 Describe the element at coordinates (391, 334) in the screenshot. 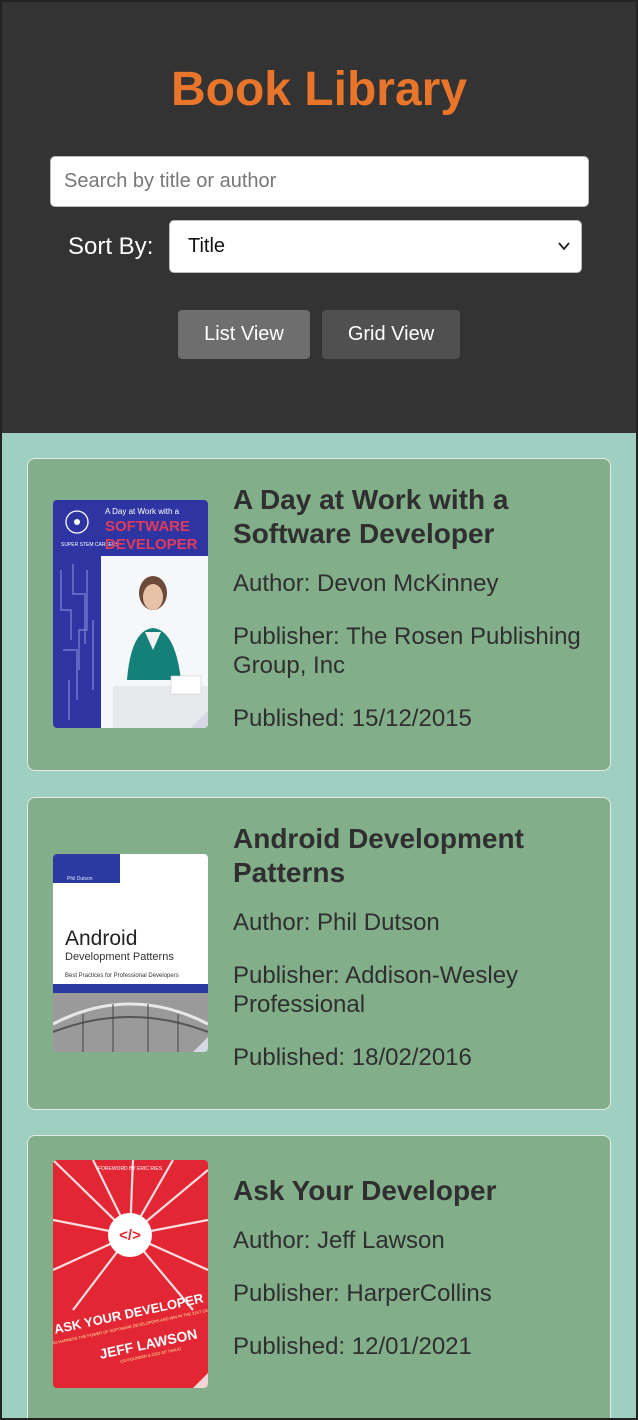

I see `grid-view-button: Grid View` at that location.